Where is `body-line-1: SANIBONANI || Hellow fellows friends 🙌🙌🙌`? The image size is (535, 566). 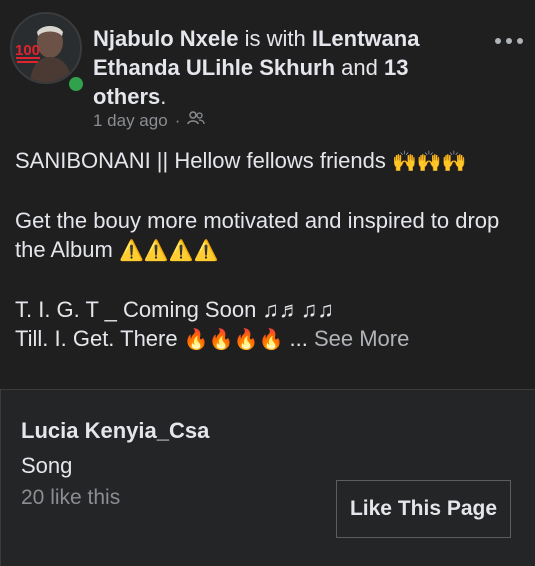 body-line-1: SANIBONANI || Hellow fellows friends 🙌🙌🙌 is located at coordinates (241, 160).